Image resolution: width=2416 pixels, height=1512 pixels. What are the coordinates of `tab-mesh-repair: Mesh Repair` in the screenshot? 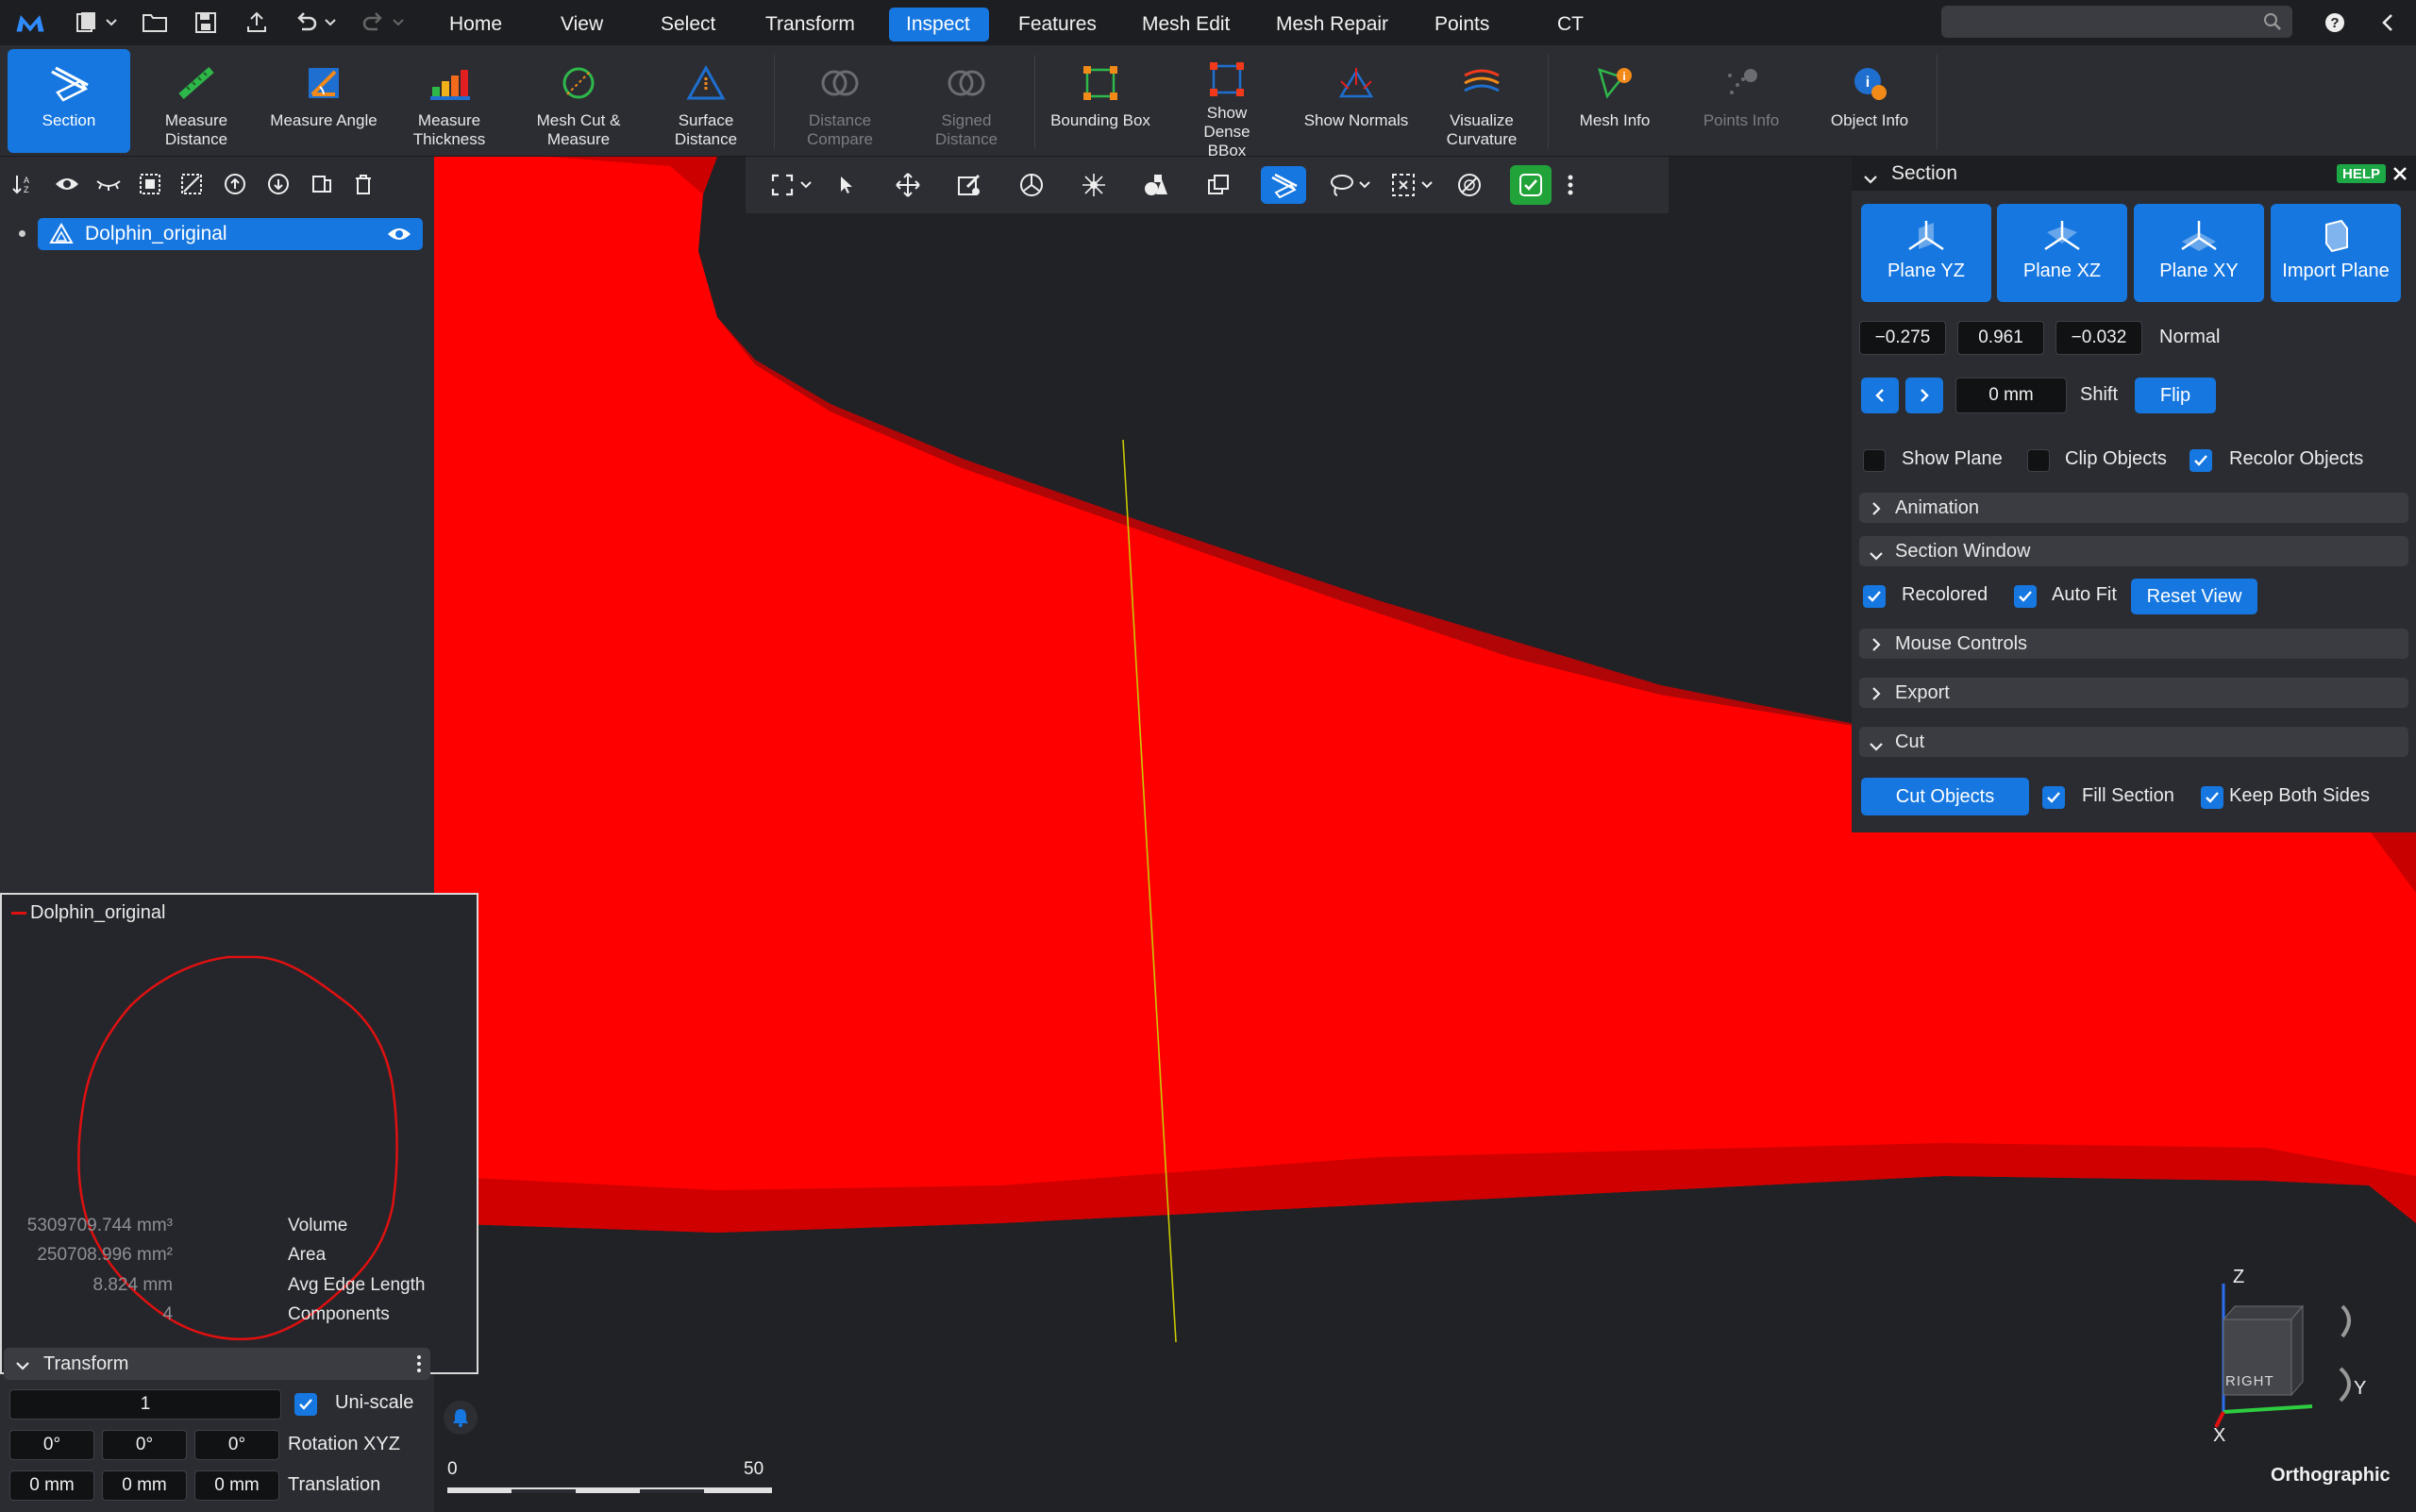 It's located at (1332, 25).